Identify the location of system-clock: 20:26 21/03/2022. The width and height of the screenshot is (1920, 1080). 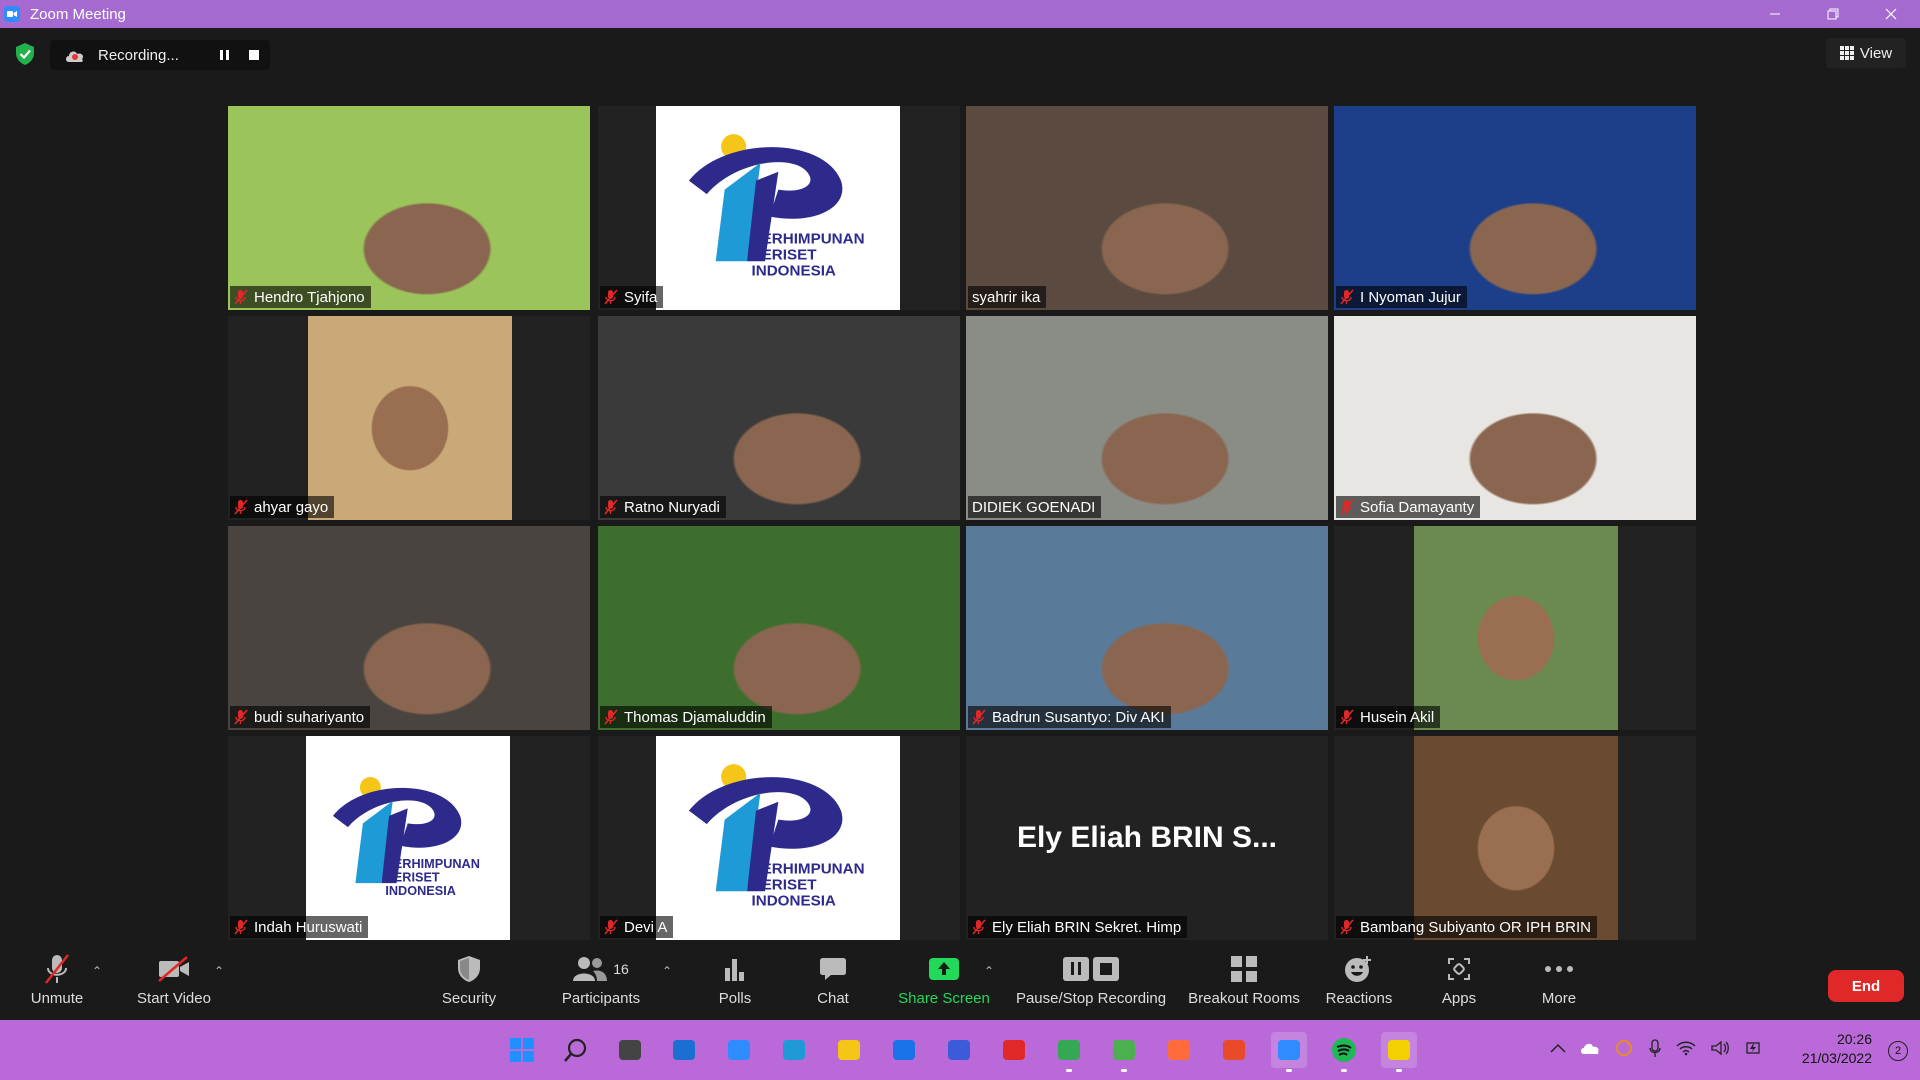
(1837, 1049).